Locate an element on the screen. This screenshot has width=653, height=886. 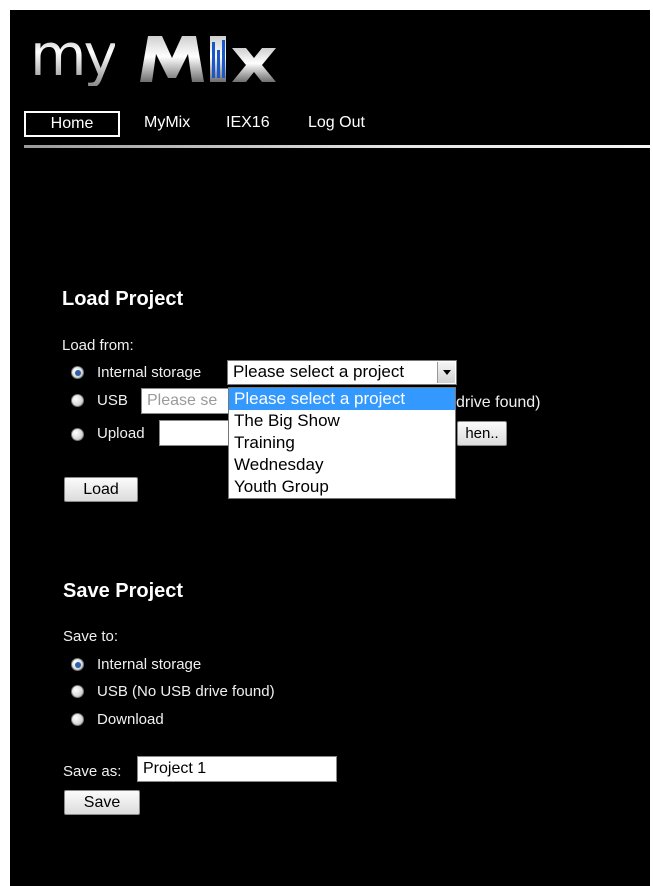
dropdown-option: Training is located at coordinates (342, 443).